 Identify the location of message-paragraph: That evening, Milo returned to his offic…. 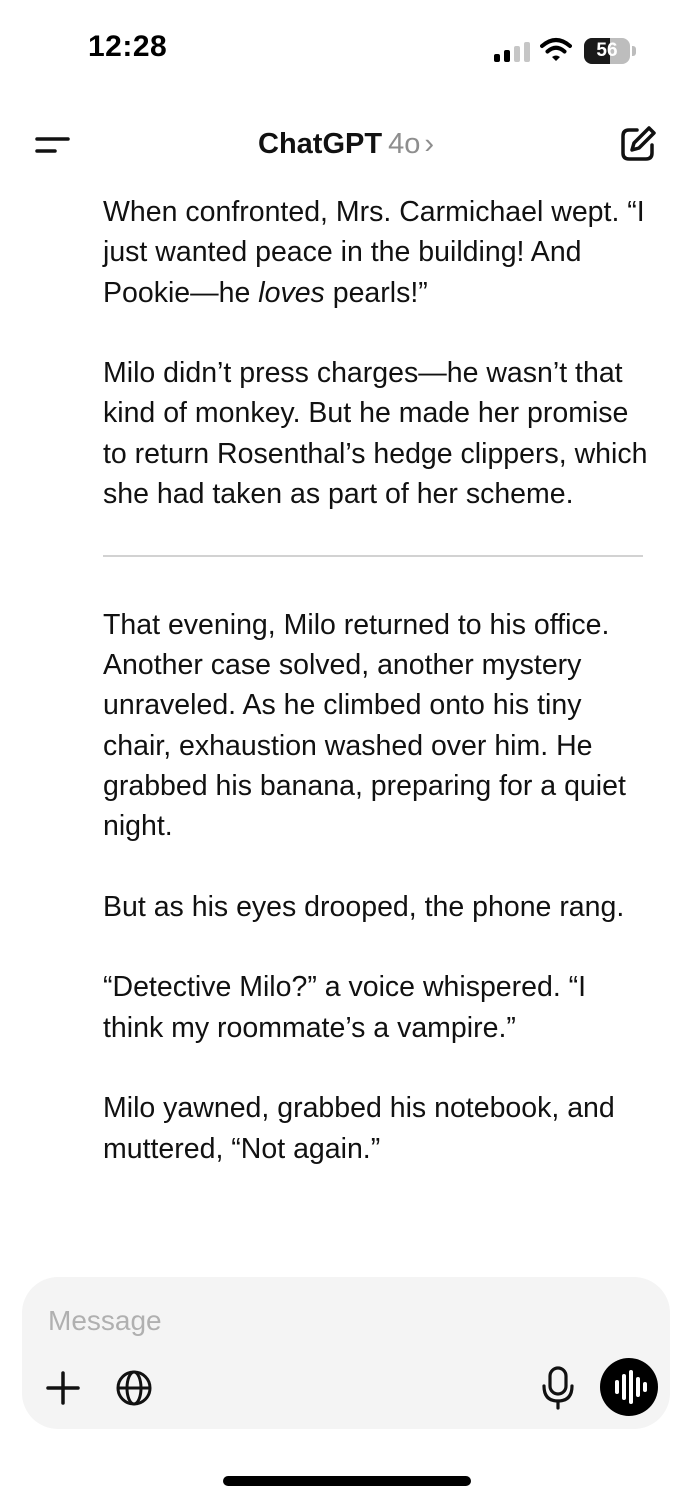
(364, 725).